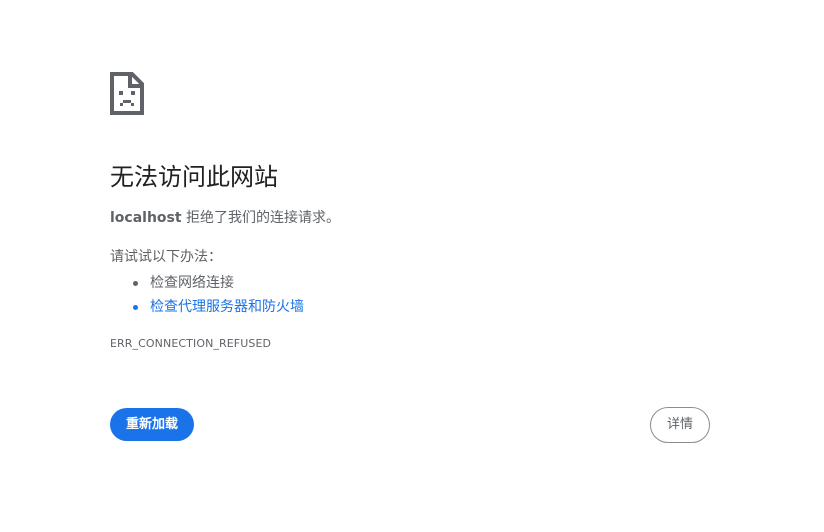 The image size is (824, 532). What do you see at coordinates (194, 177) in the screenshot?
I see `page-title: 无法访问此网站` at bounding box center [194, 177].